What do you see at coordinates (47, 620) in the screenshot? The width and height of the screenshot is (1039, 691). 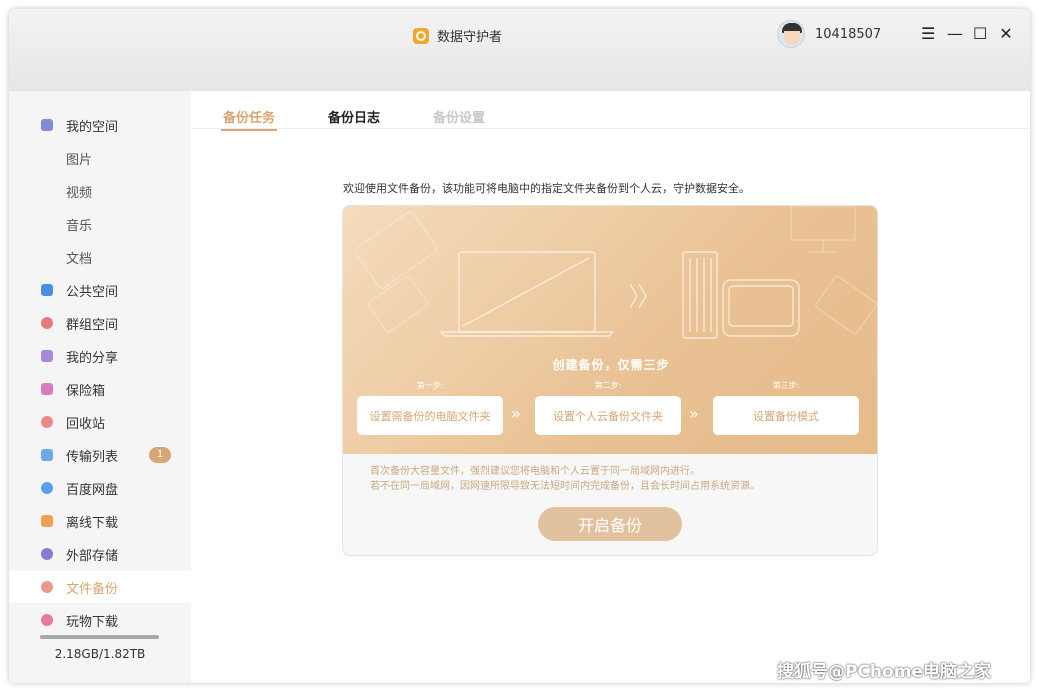 I see `wanwu-icon` at bounding box center [47, 620].